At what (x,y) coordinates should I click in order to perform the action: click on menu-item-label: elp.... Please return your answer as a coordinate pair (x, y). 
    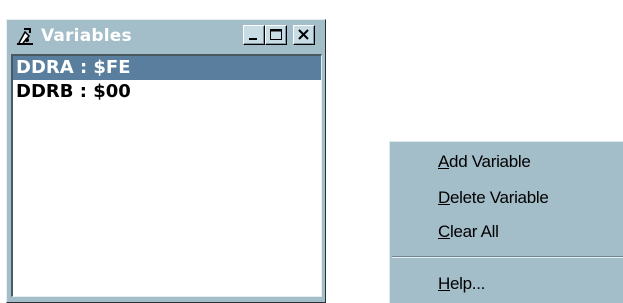
    Looking at the image, I should click on (467, 283).